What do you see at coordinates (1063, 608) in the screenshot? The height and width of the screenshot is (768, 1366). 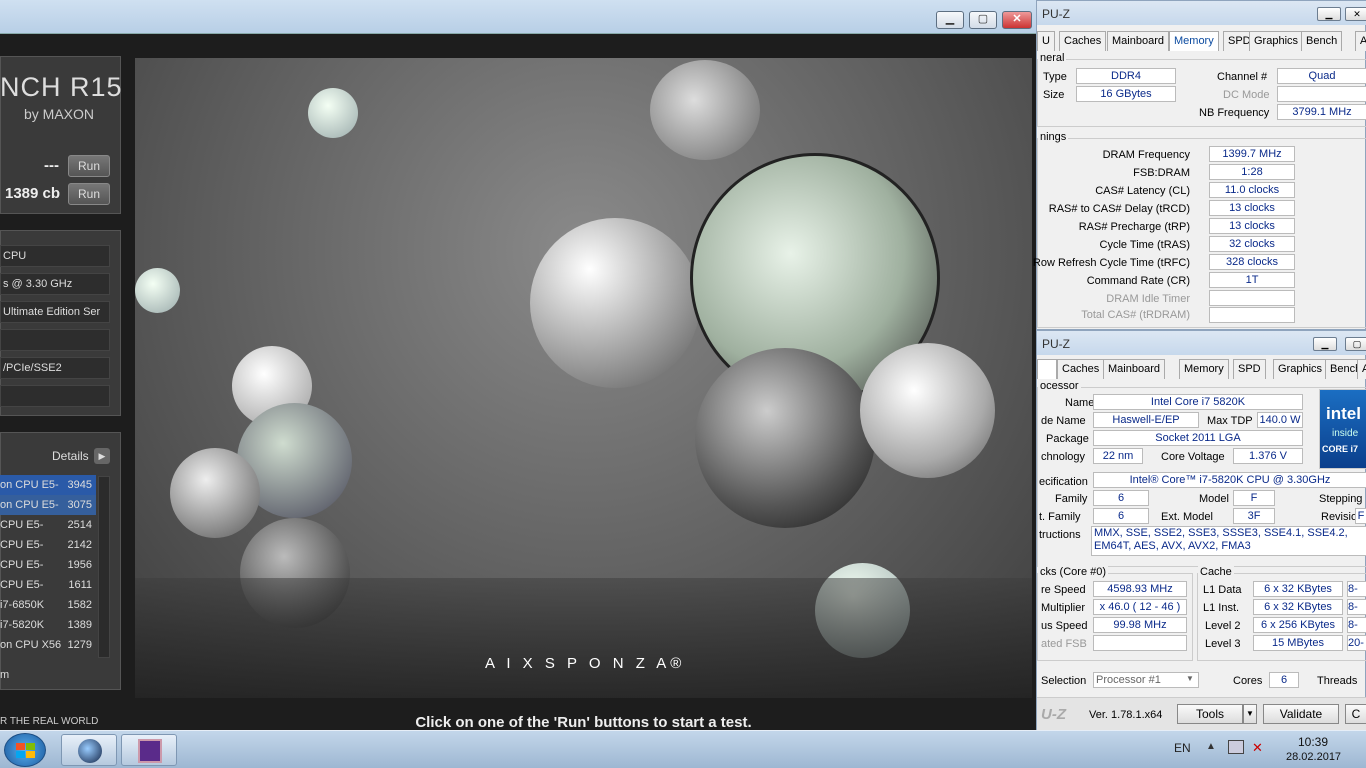 I see `multiplier-label: Multiplier` at bounding box center [1063, 608].